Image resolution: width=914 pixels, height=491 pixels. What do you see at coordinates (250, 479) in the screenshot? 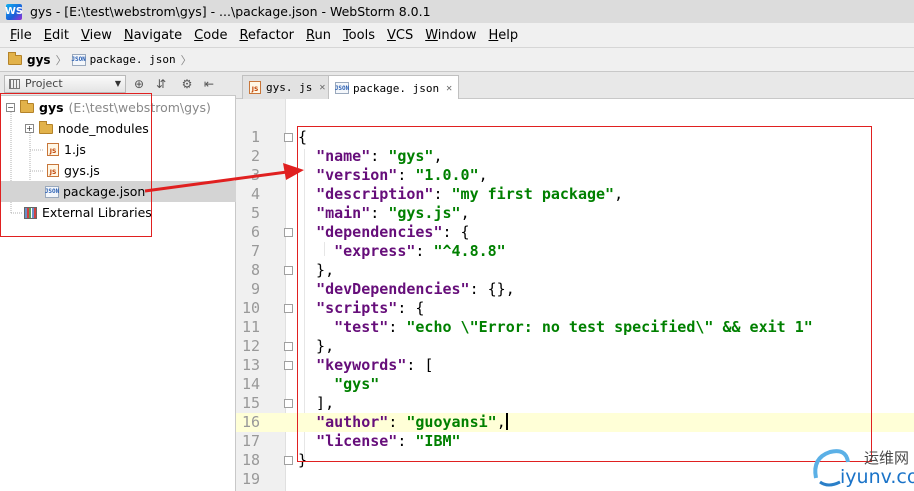
I see `line-number: 19` at bounding box center [250, 479].